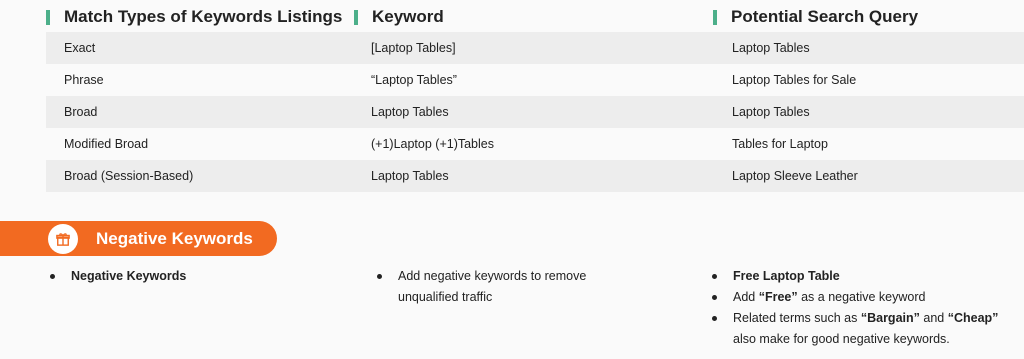 The width and height of the screenshot is (1024, 359). What do you see at coordinates (106, 144) in the screenshot?
I see `cell-match-type: Modified Broad` at bounding box center [106, 144].